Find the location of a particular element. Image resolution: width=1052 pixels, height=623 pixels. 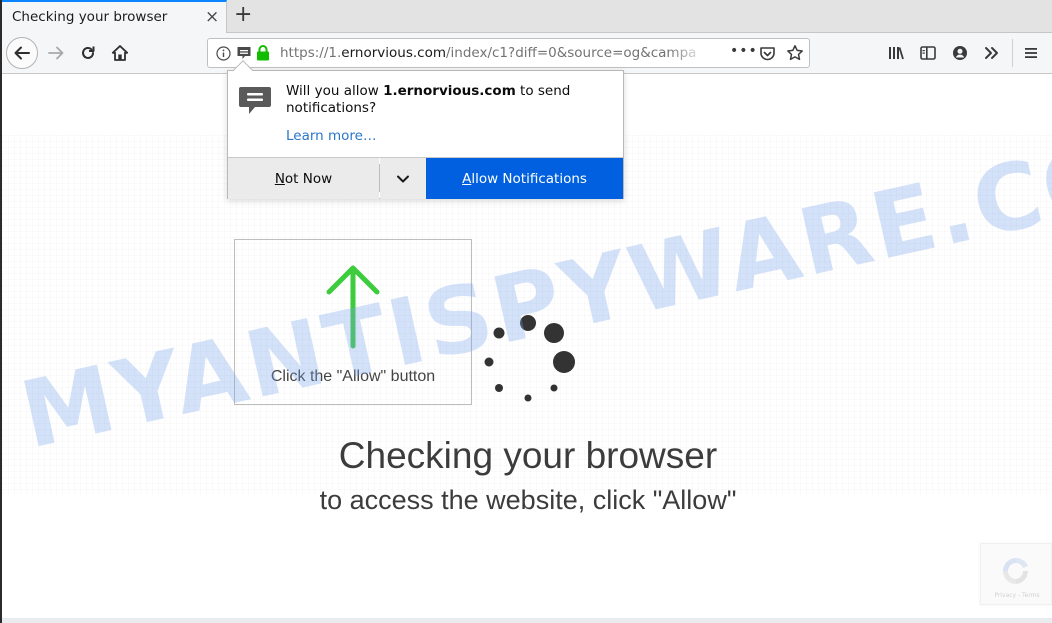

reload-button is located at coordinates (88, 53).